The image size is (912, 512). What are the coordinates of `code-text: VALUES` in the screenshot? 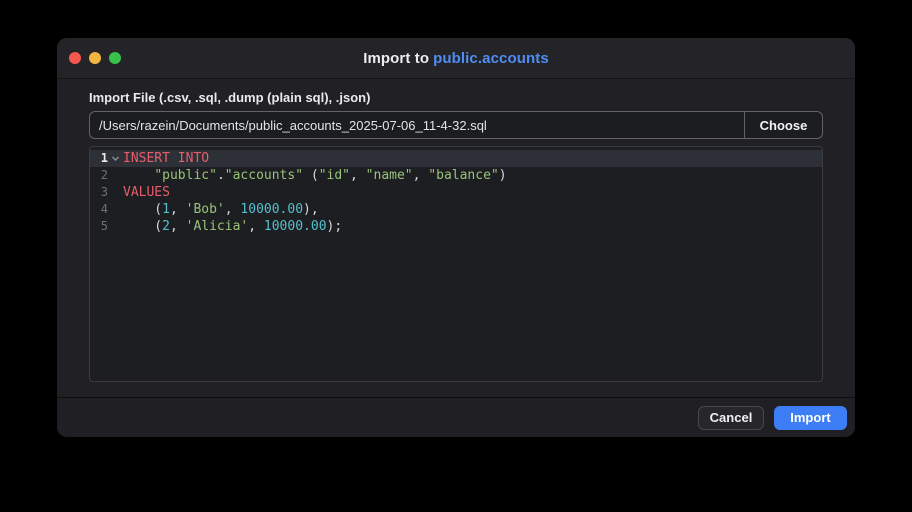 It's located at (146, 192).